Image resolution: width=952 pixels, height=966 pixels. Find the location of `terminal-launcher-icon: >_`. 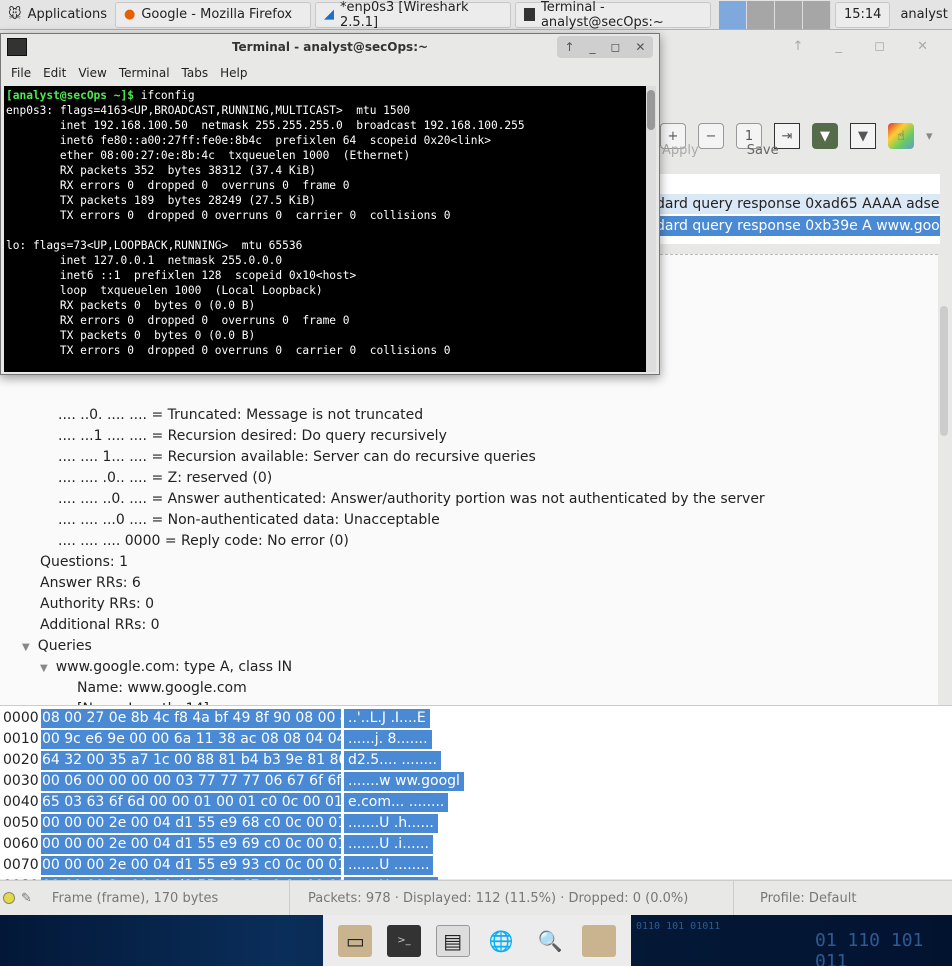

terminal-launcher-icon: >_ is located at coordinates (403, 940).